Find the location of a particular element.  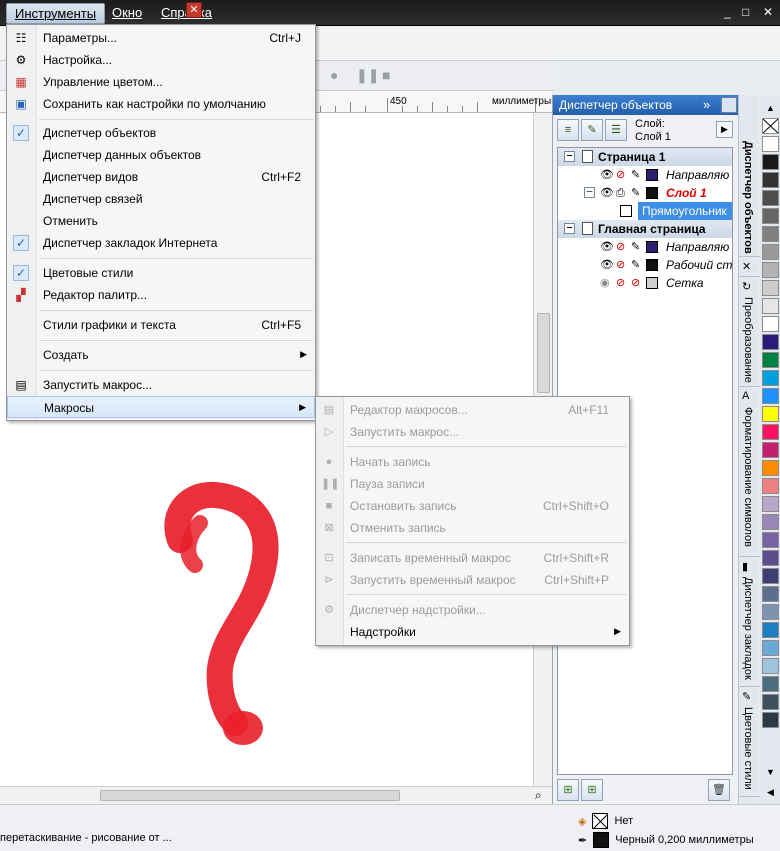

delete-icon: 🗑 is located at coordinates (719, 790).